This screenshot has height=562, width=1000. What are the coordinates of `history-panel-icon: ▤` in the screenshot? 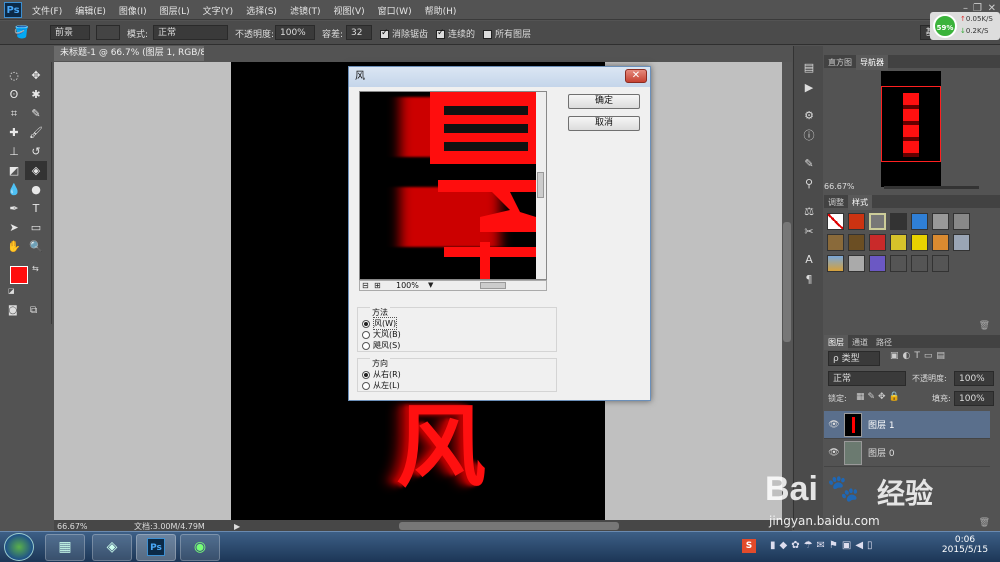 It's located at (809, 68).